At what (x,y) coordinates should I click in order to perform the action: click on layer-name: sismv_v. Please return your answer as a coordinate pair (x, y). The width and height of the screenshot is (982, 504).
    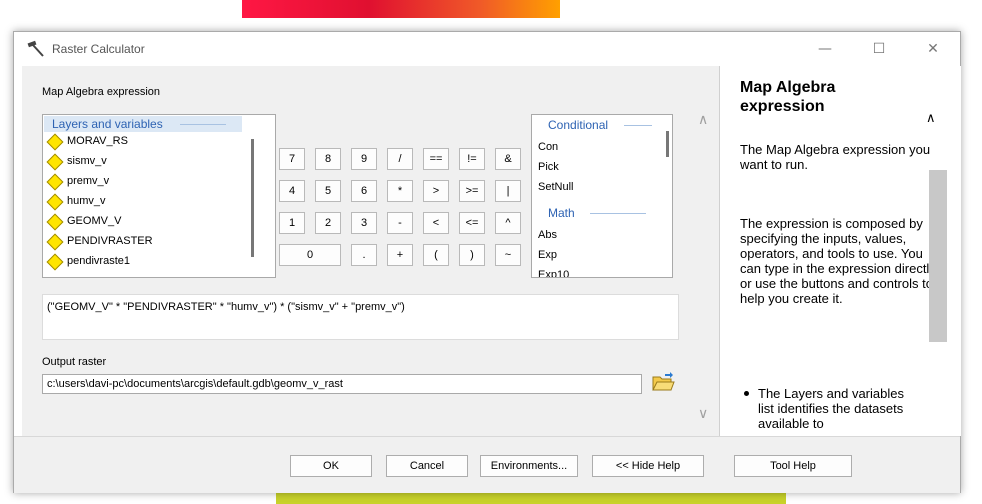
    Looking at the image, I should click on (87, 161).